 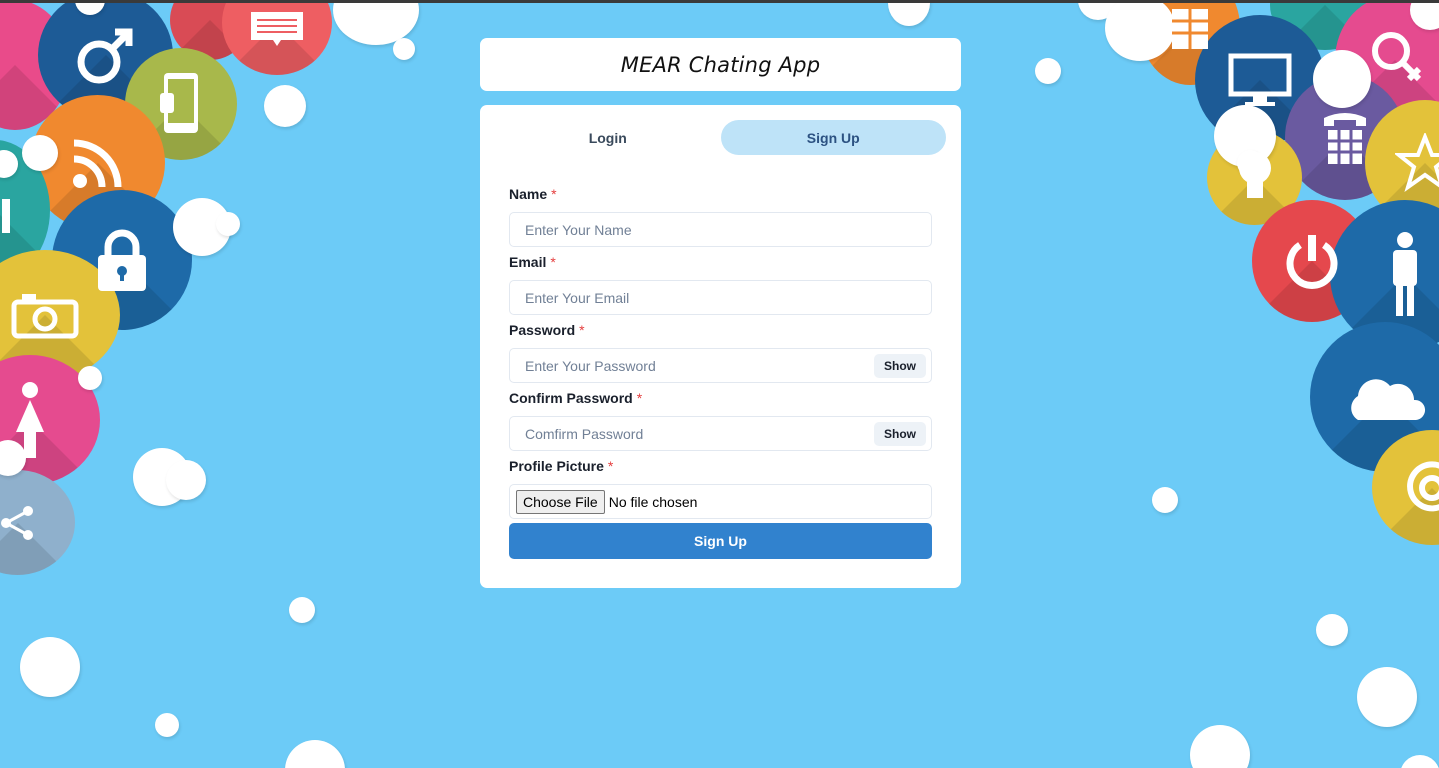 I want to click on message-icon, so click(x=277, y=37).